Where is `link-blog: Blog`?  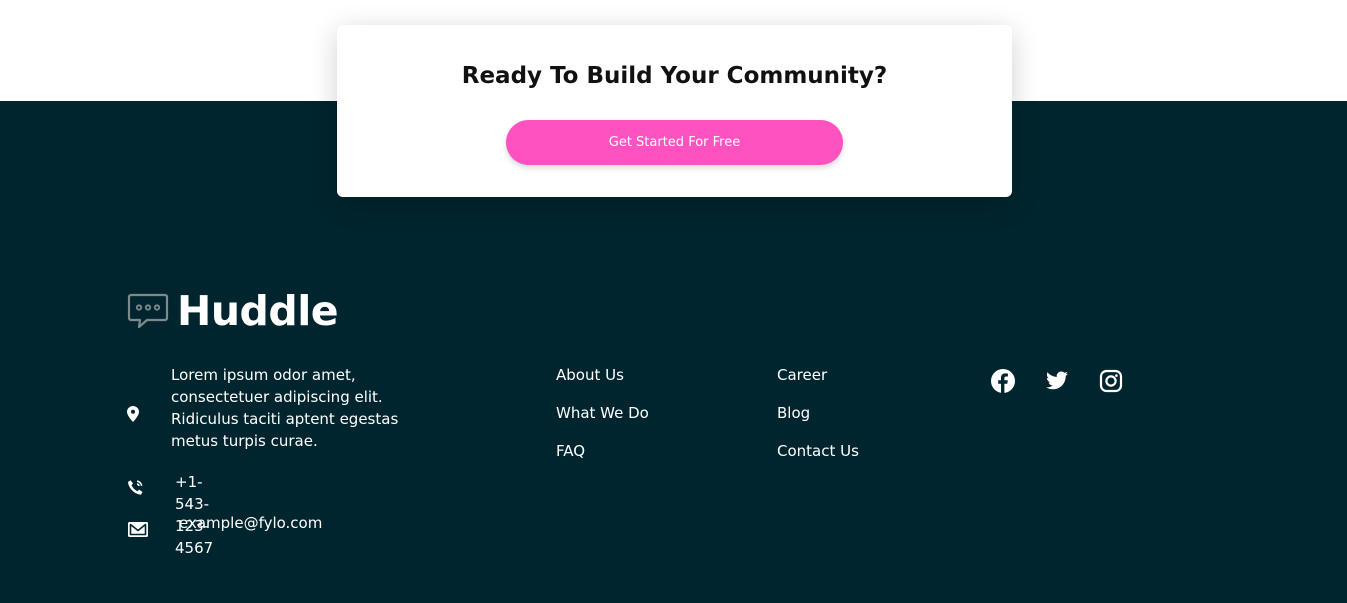 link-blog: Blog is located at coordinates (818, 421).